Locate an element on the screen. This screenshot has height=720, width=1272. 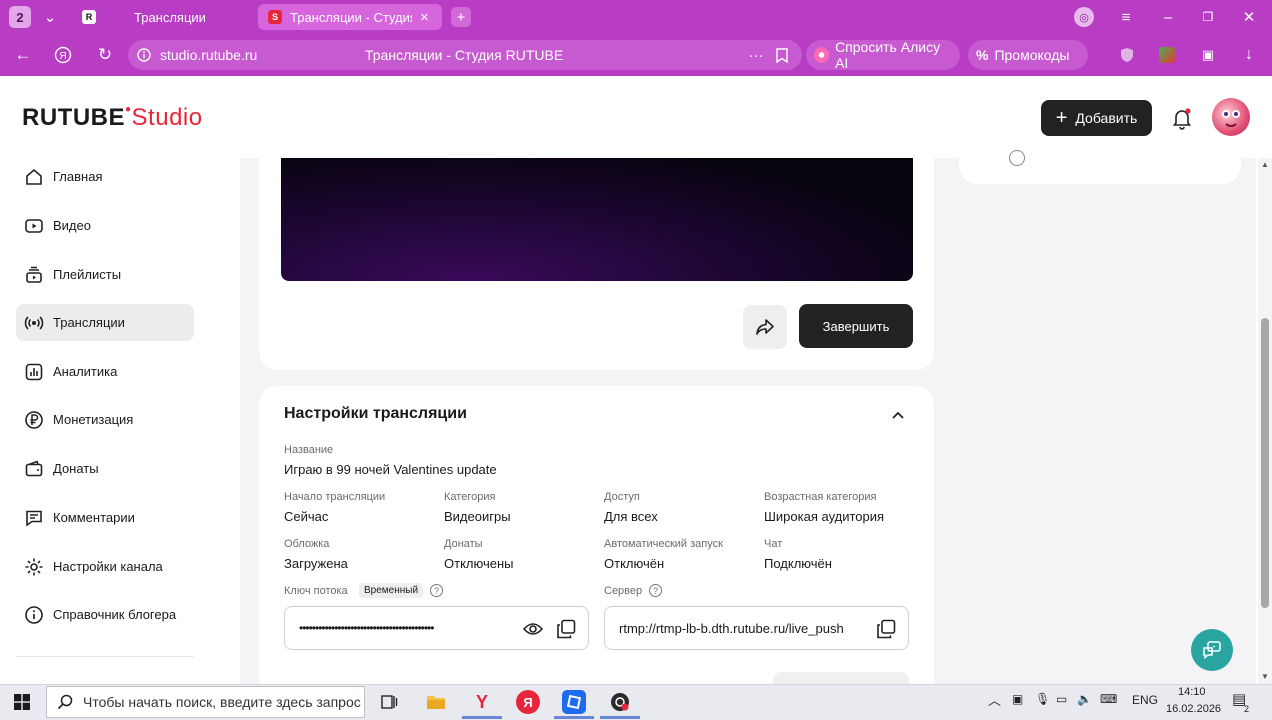
tray-mic-icon: 🎙 is located at coordinates (1042, 699).